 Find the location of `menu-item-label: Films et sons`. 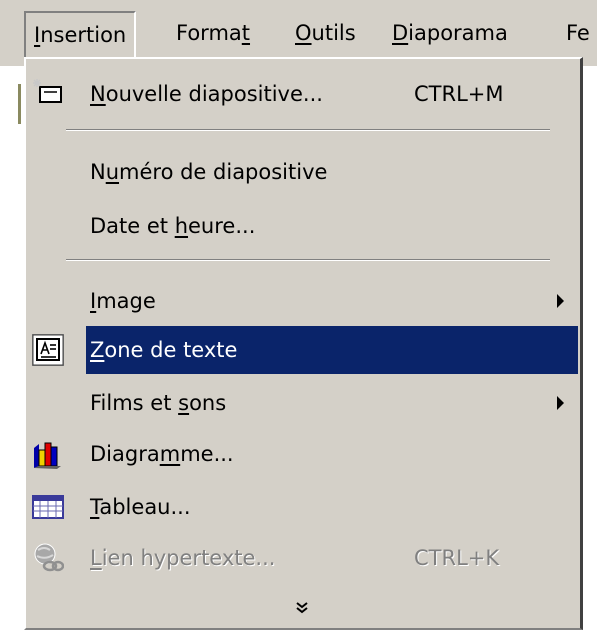

menu-item-label: Films et sons is located at coordinates (158, 403).